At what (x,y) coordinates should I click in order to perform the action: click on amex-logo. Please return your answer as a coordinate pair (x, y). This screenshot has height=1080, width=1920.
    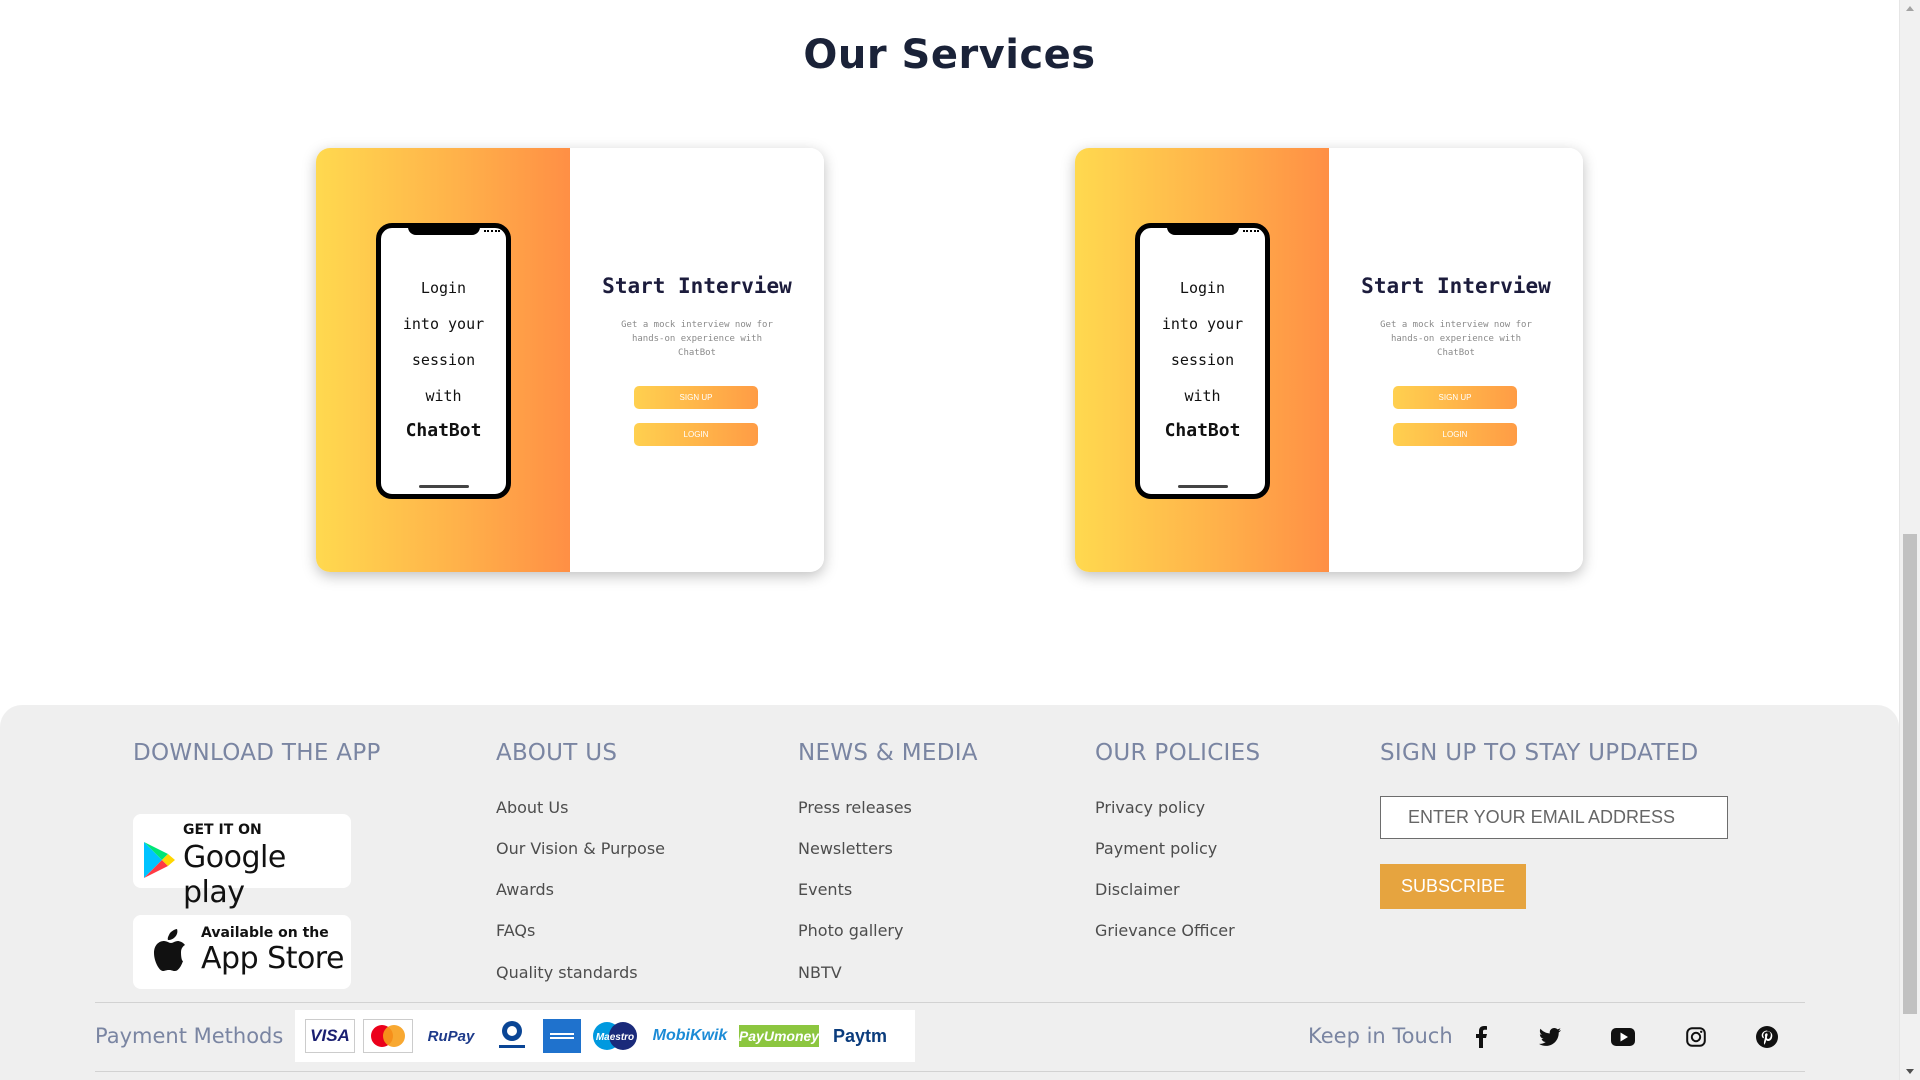
    Looking at the image, I should click on (562, 1036).